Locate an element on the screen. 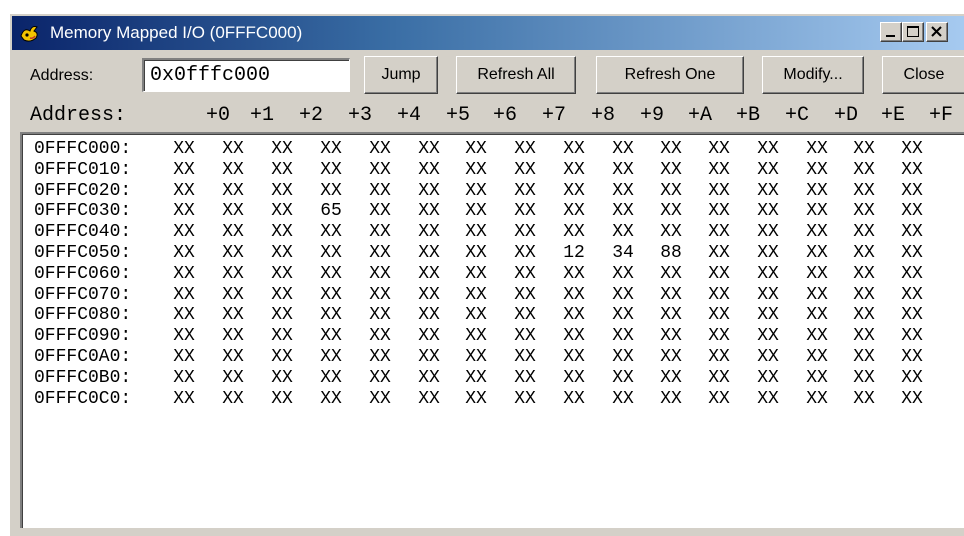 This screenshot has height=536, width=964. address-input is located at coordinates (246, 75).